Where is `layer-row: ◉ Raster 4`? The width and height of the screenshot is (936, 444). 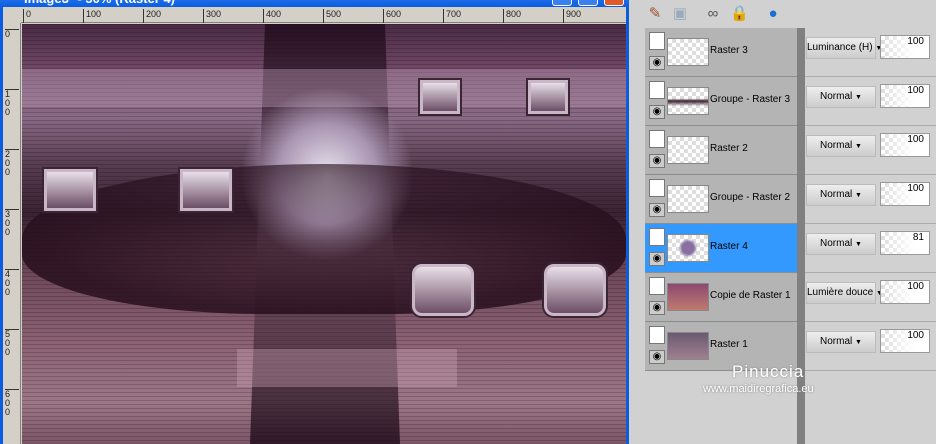 layer-row: ◉ Raster 4 is located at coordinates (721, 248).